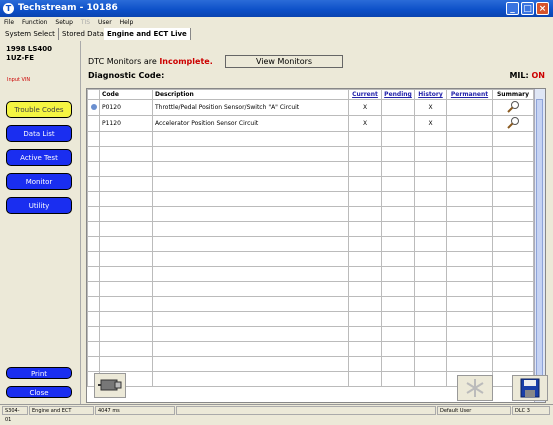 This screenshot has height=425, width=553. What do you see at coordinates (68, 8) in the screenshot?
I see `window-title: Techstream - 10186` at bounding box center [68, 8].